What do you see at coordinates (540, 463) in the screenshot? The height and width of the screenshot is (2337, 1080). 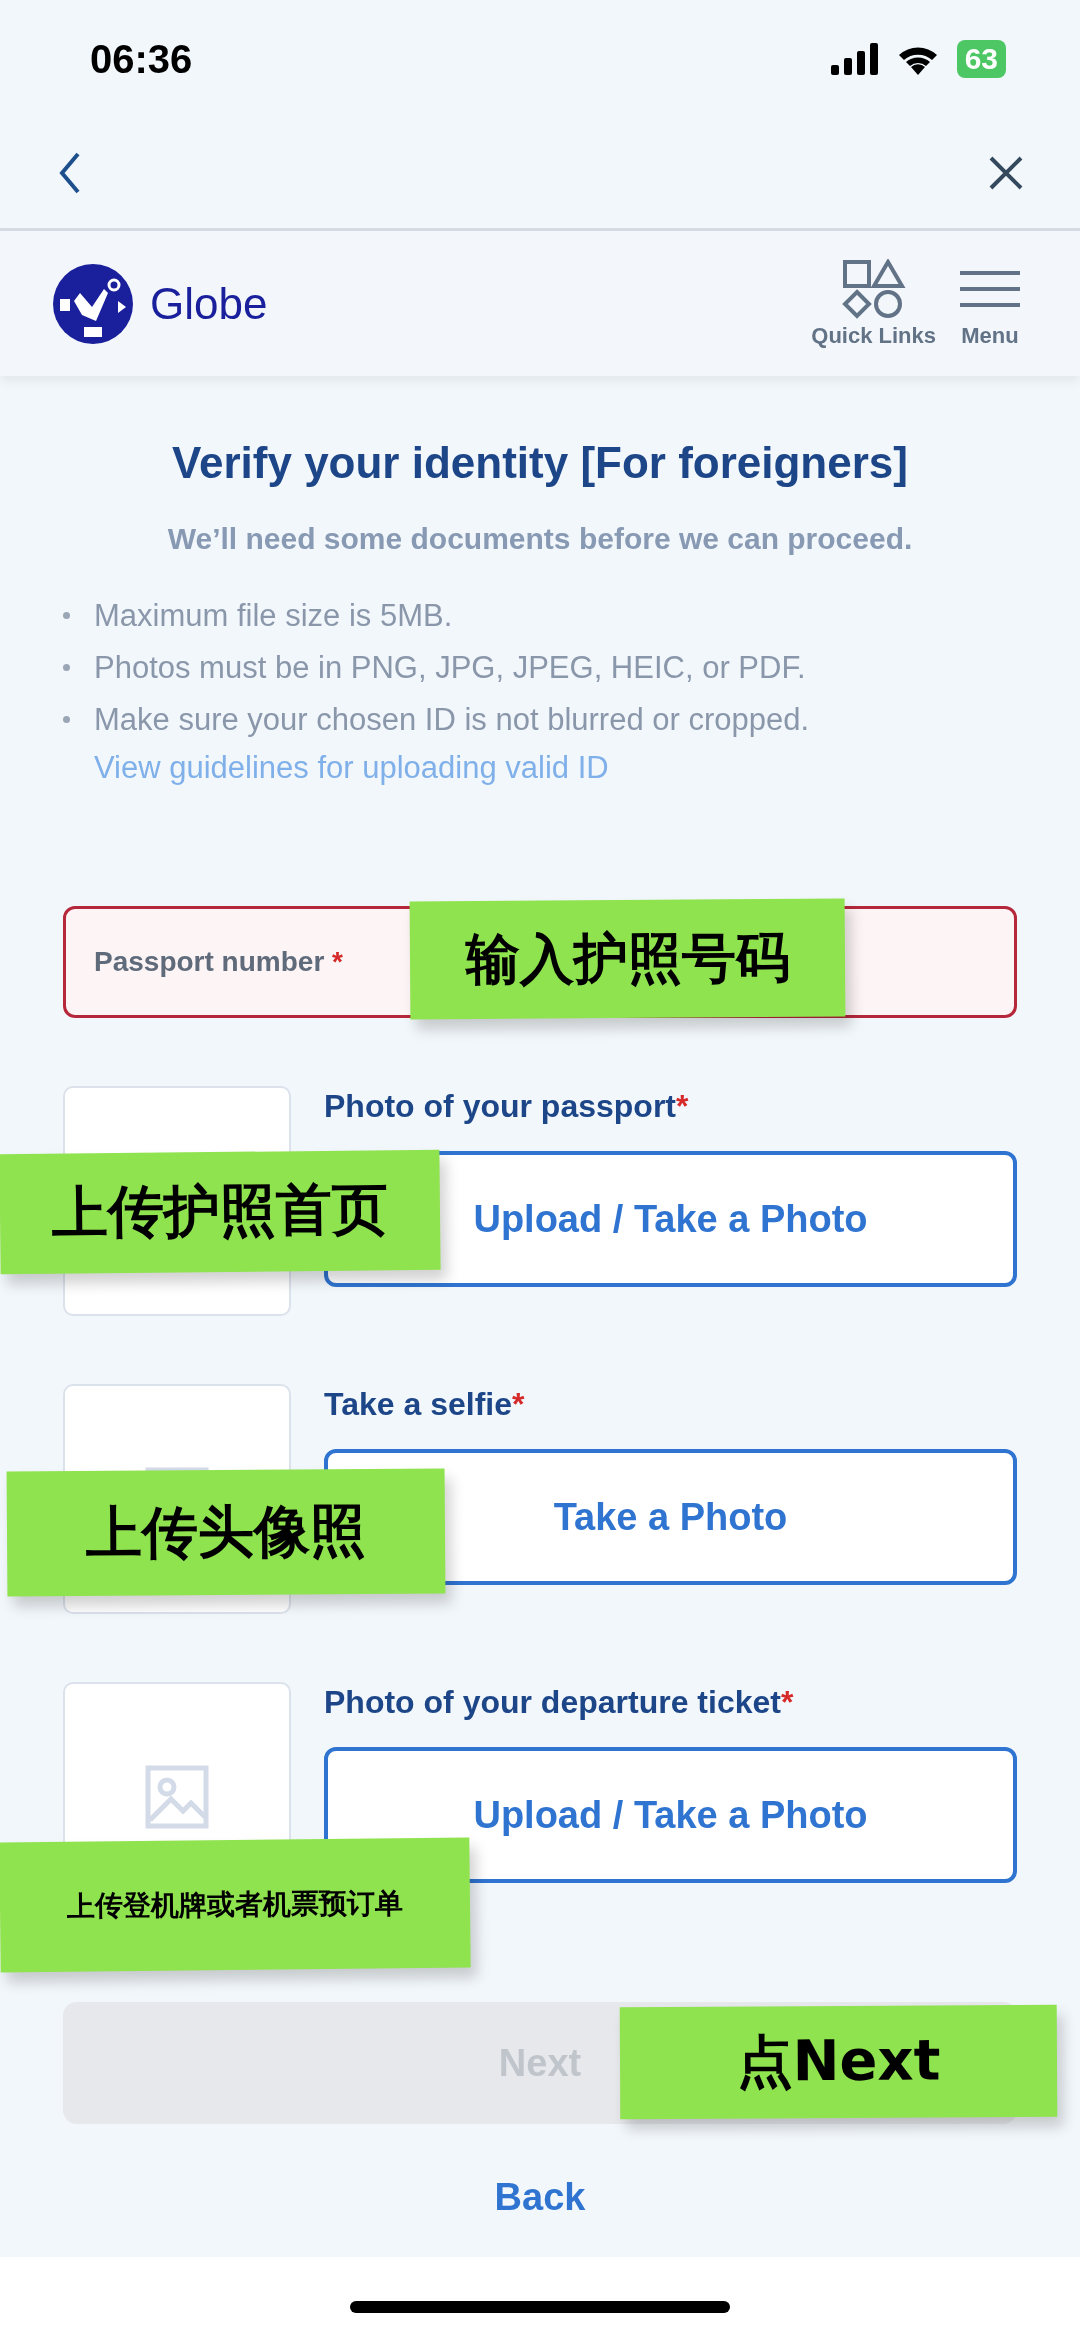 I see `page-title: Verify your identity [For foreigners]` at bounding box center [540, 463].